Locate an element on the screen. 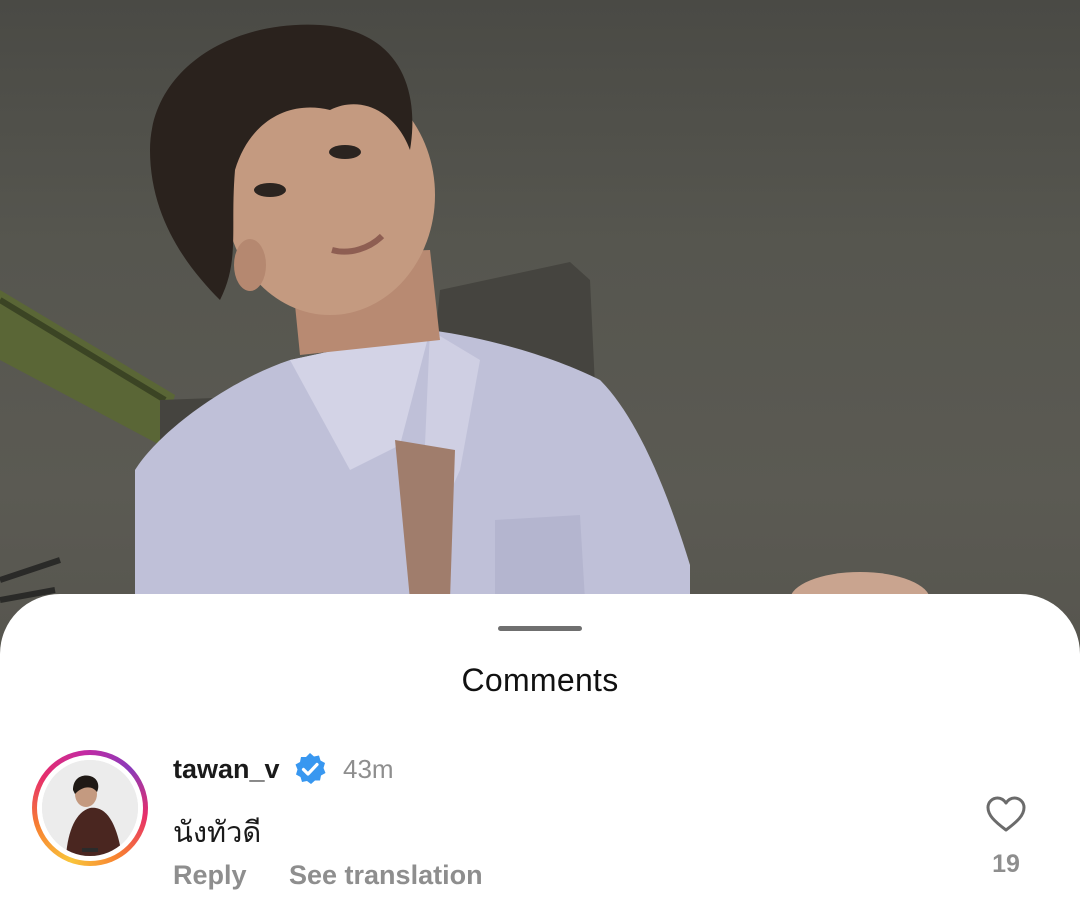  reply-button: Reply is located at coordinates (210, 875).